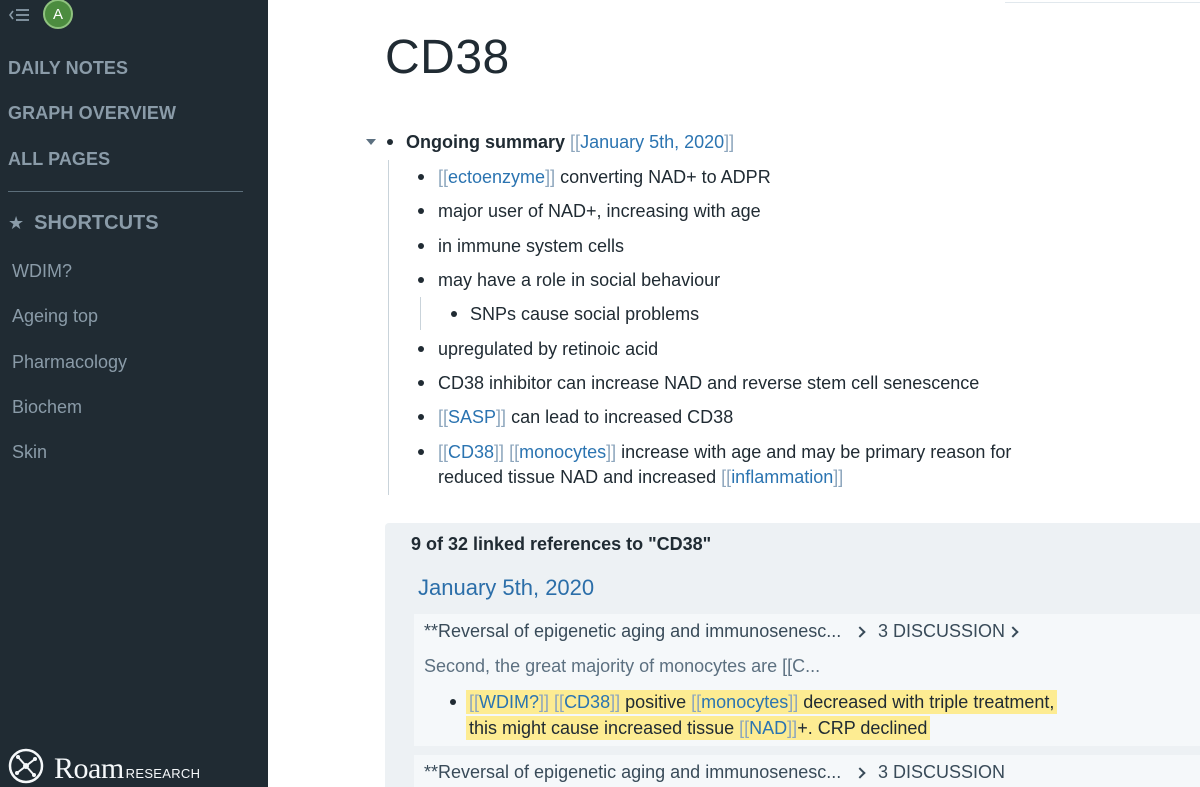  I want to click on nav-graph-overview: GRAPH OVERVIEW, so click(92, 113).